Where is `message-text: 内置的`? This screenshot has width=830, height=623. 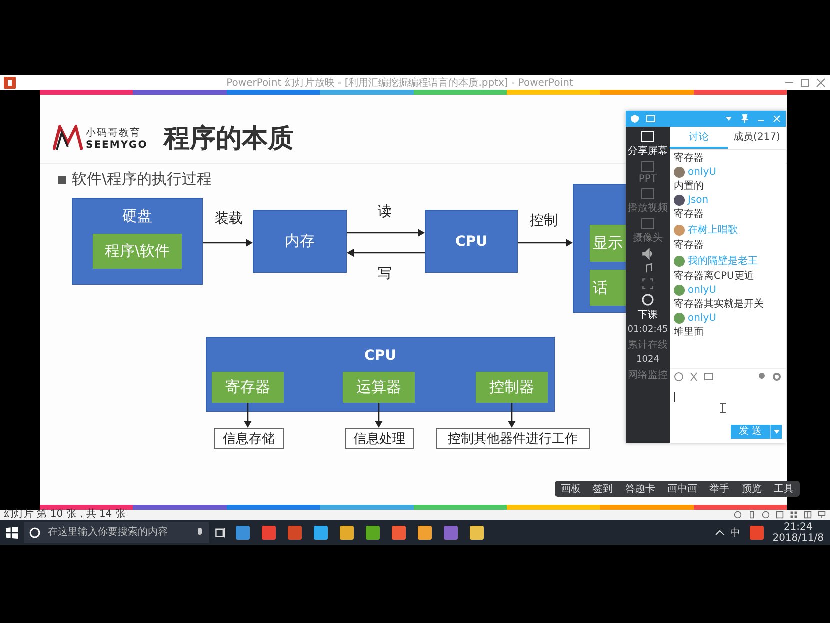
message-text: 内置的 is located at coordinates (689, 186).